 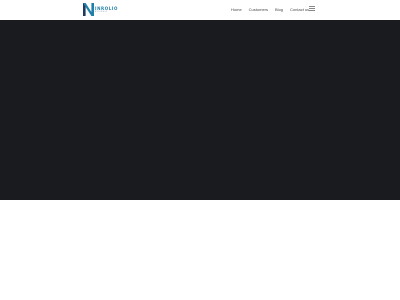 What do you see at coordinates (299, 10) in the screenshot?
I see `nav-contact-us: Contact us` at bounding box center [299, 10].